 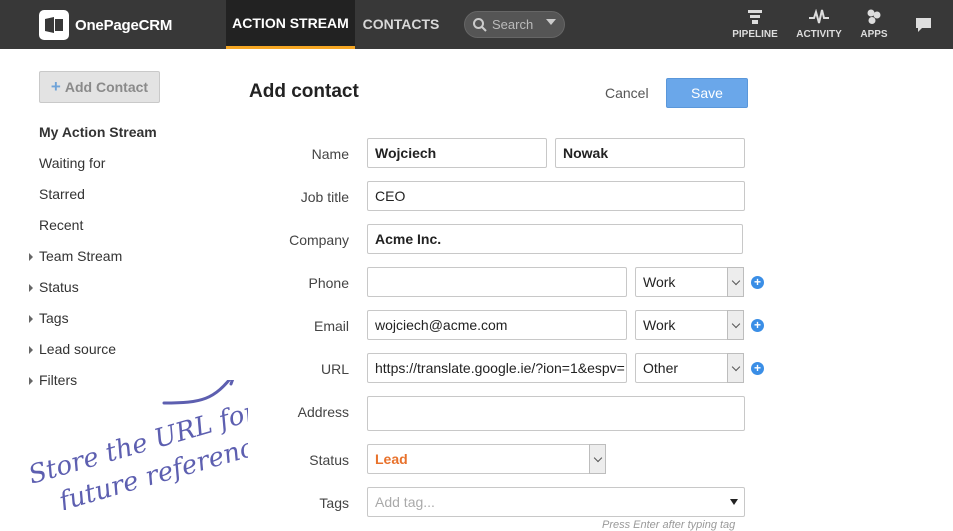 I want to click on status-label: Status, so click(x=329, y=460).